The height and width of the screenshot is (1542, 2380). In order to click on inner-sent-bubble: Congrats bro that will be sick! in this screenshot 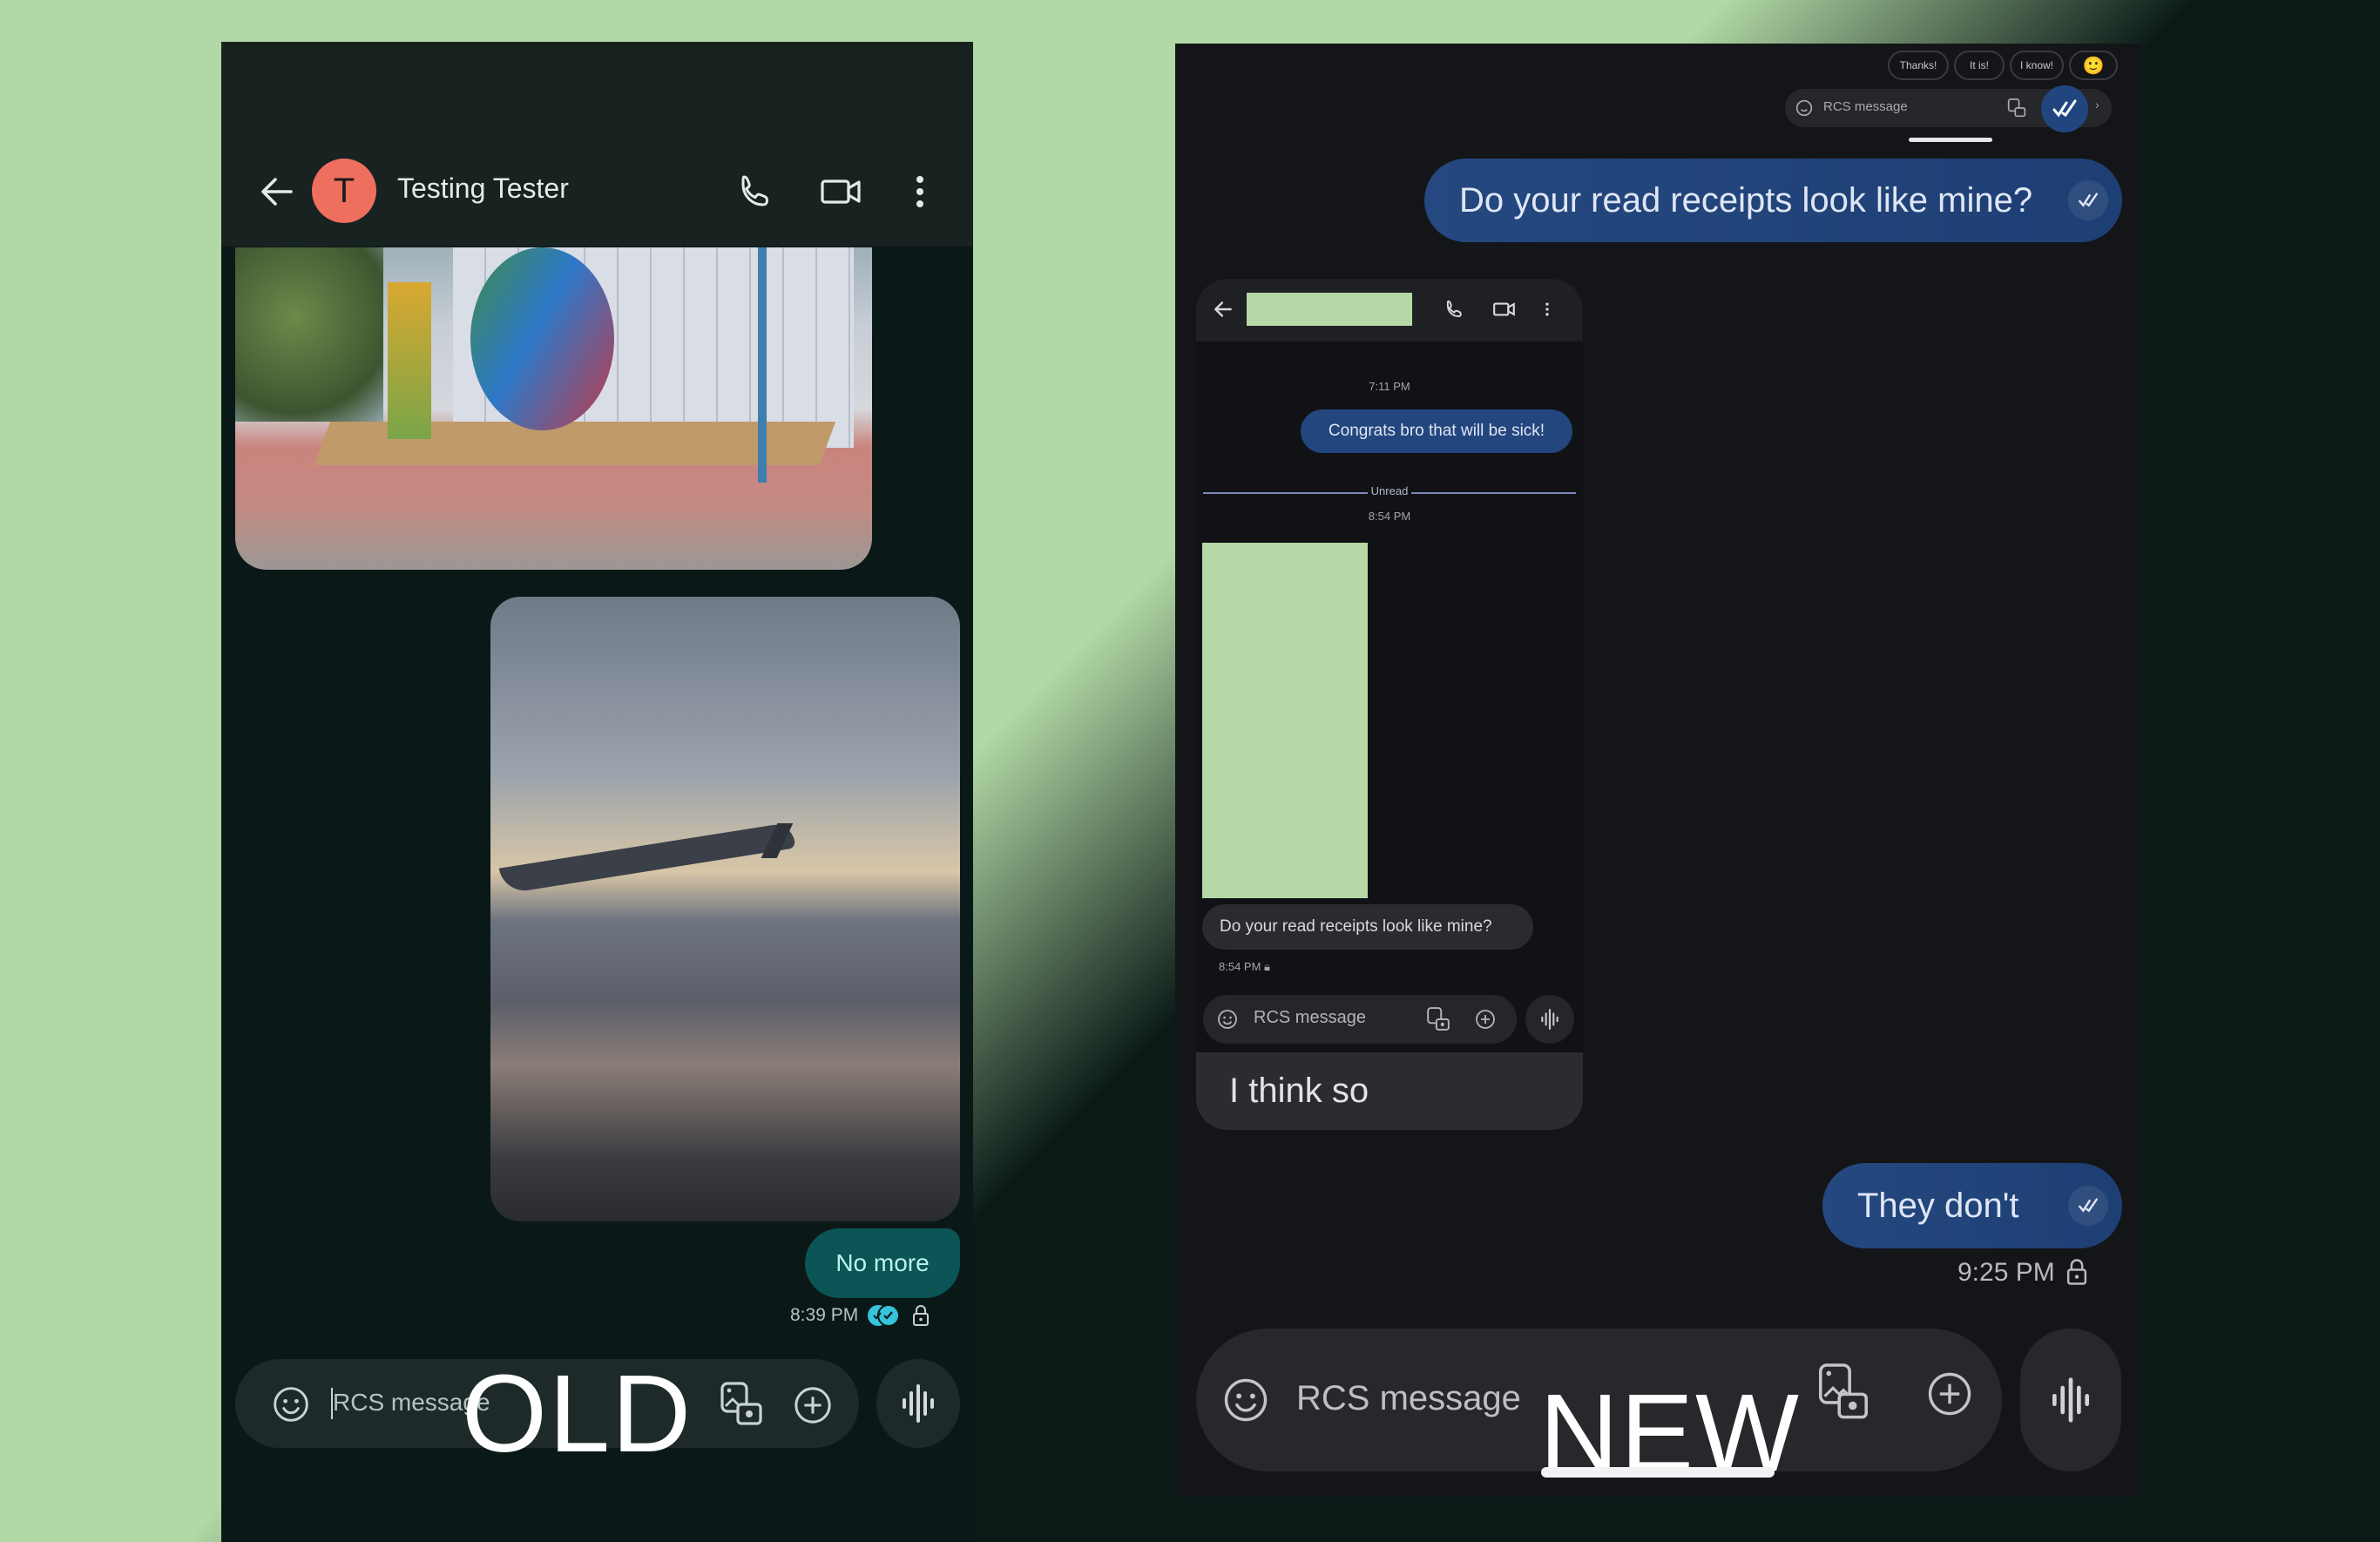, I will do `click(1436, 431)`.